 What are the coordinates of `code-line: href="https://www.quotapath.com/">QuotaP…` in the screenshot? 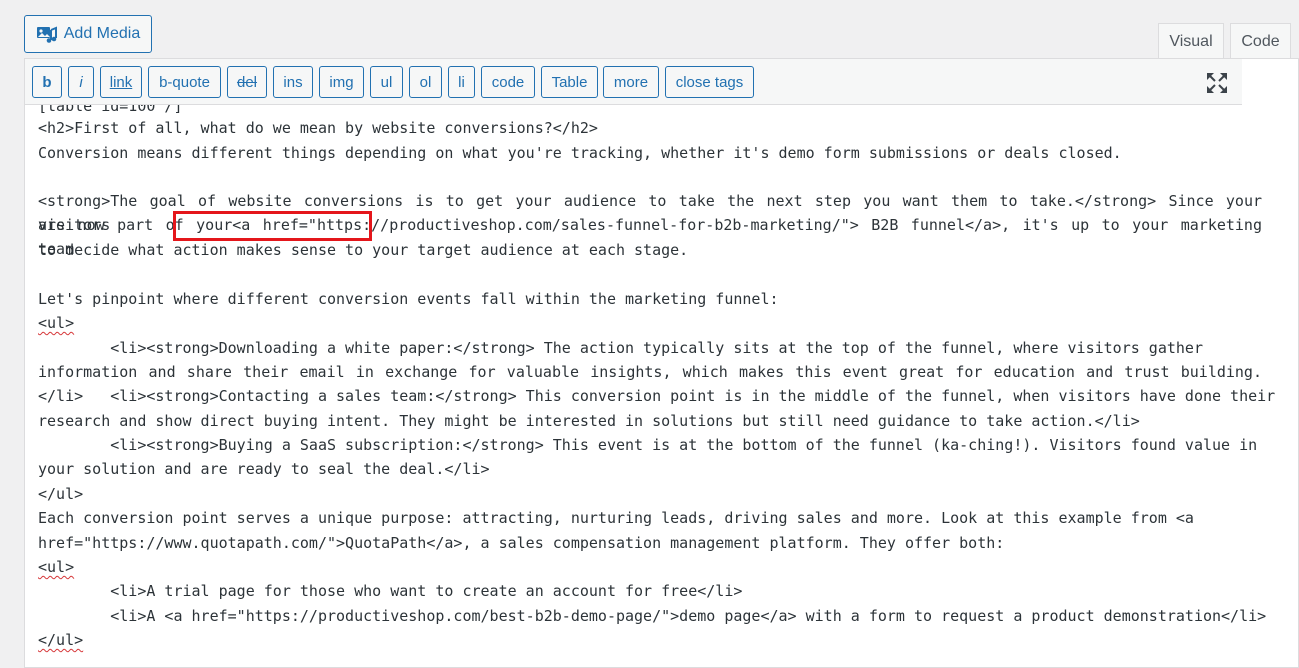 It's located at (521, 543).